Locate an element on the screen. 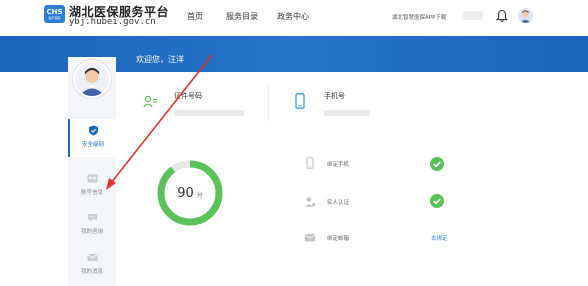  site-url: ybj.hubei.gov.cn is located at coordinates (112, 22).